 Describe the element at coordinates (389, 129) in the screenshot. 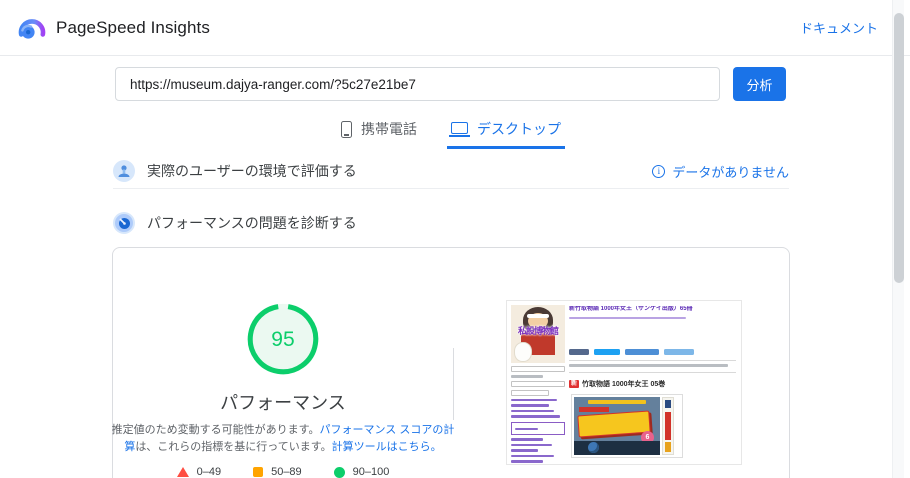

I see `tab-mobile-label: 携帯電話` at that location.